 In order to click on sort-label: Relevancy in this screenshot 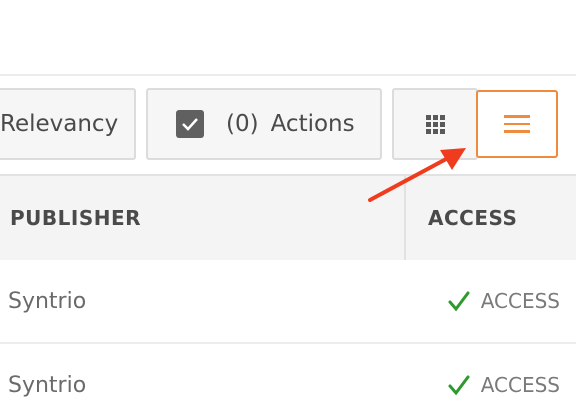, I will do `click(59, 124)`.